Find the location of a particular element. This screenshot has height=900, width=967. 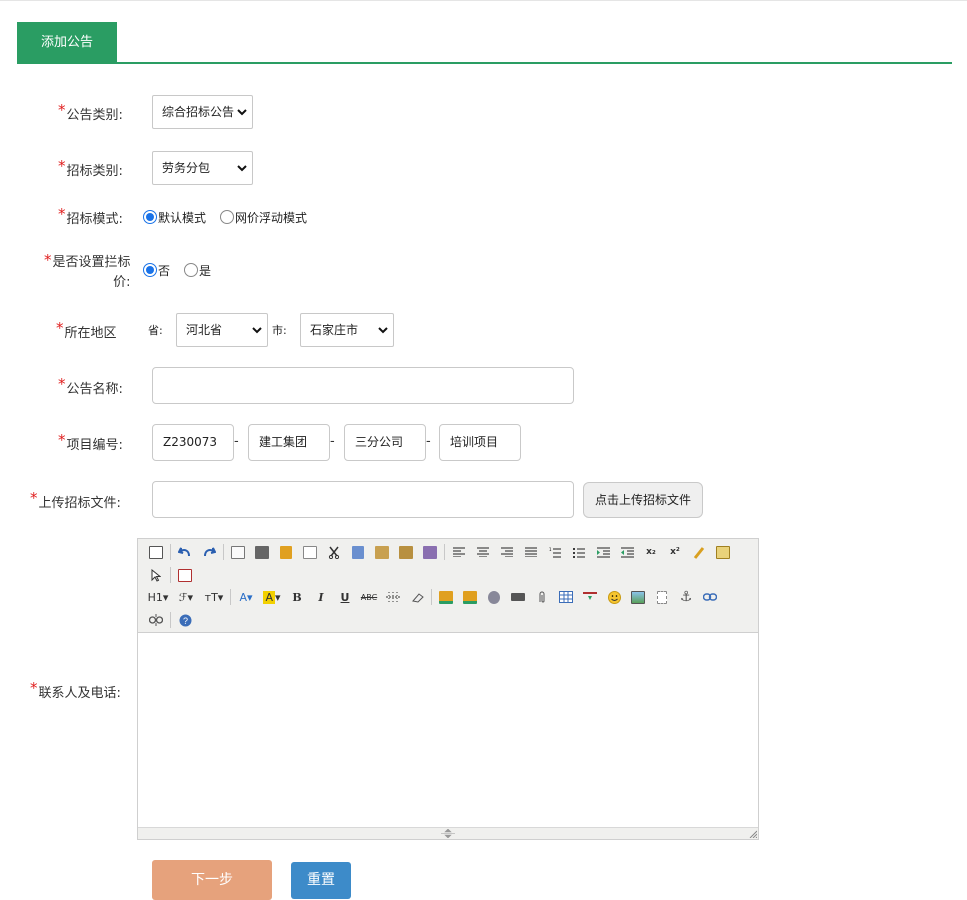

highlight-color-icon: A ▾ is located at coordinates (272, 597).